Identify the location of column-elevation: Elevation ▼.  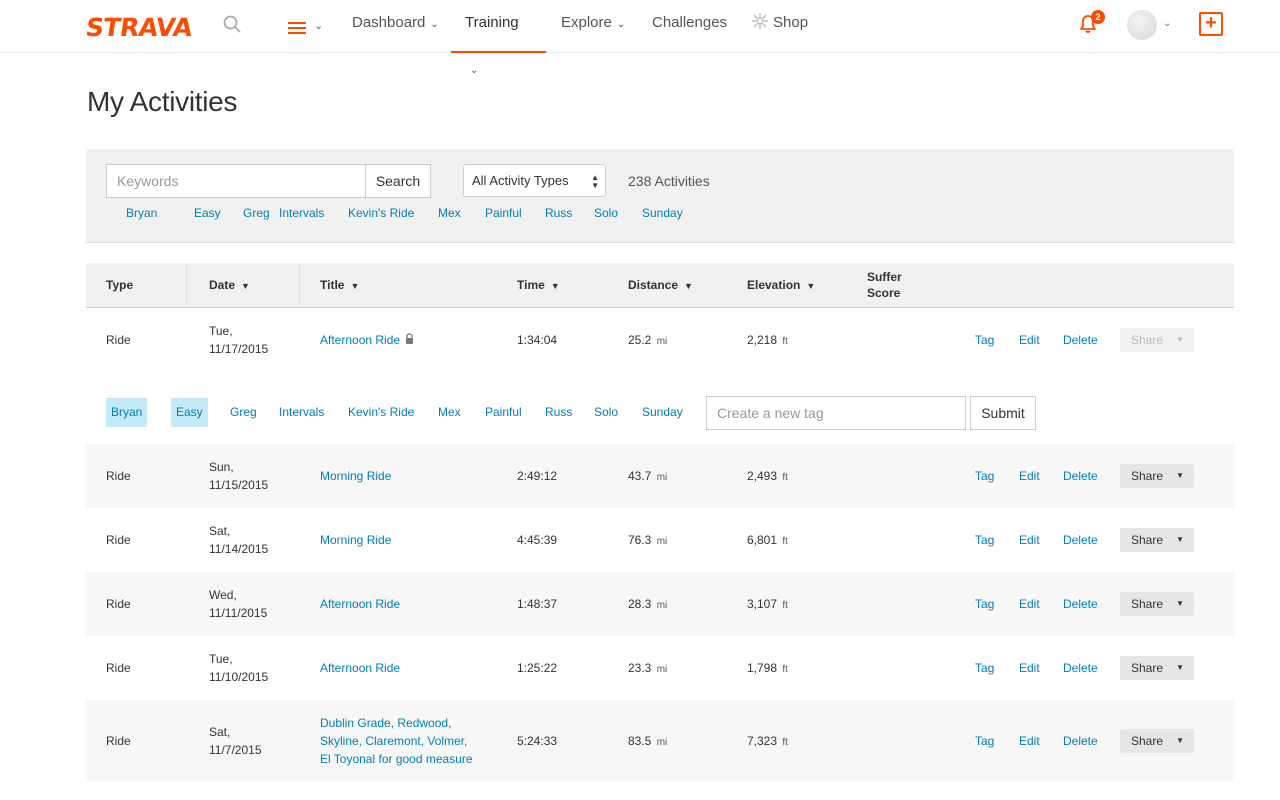
(781, 286).